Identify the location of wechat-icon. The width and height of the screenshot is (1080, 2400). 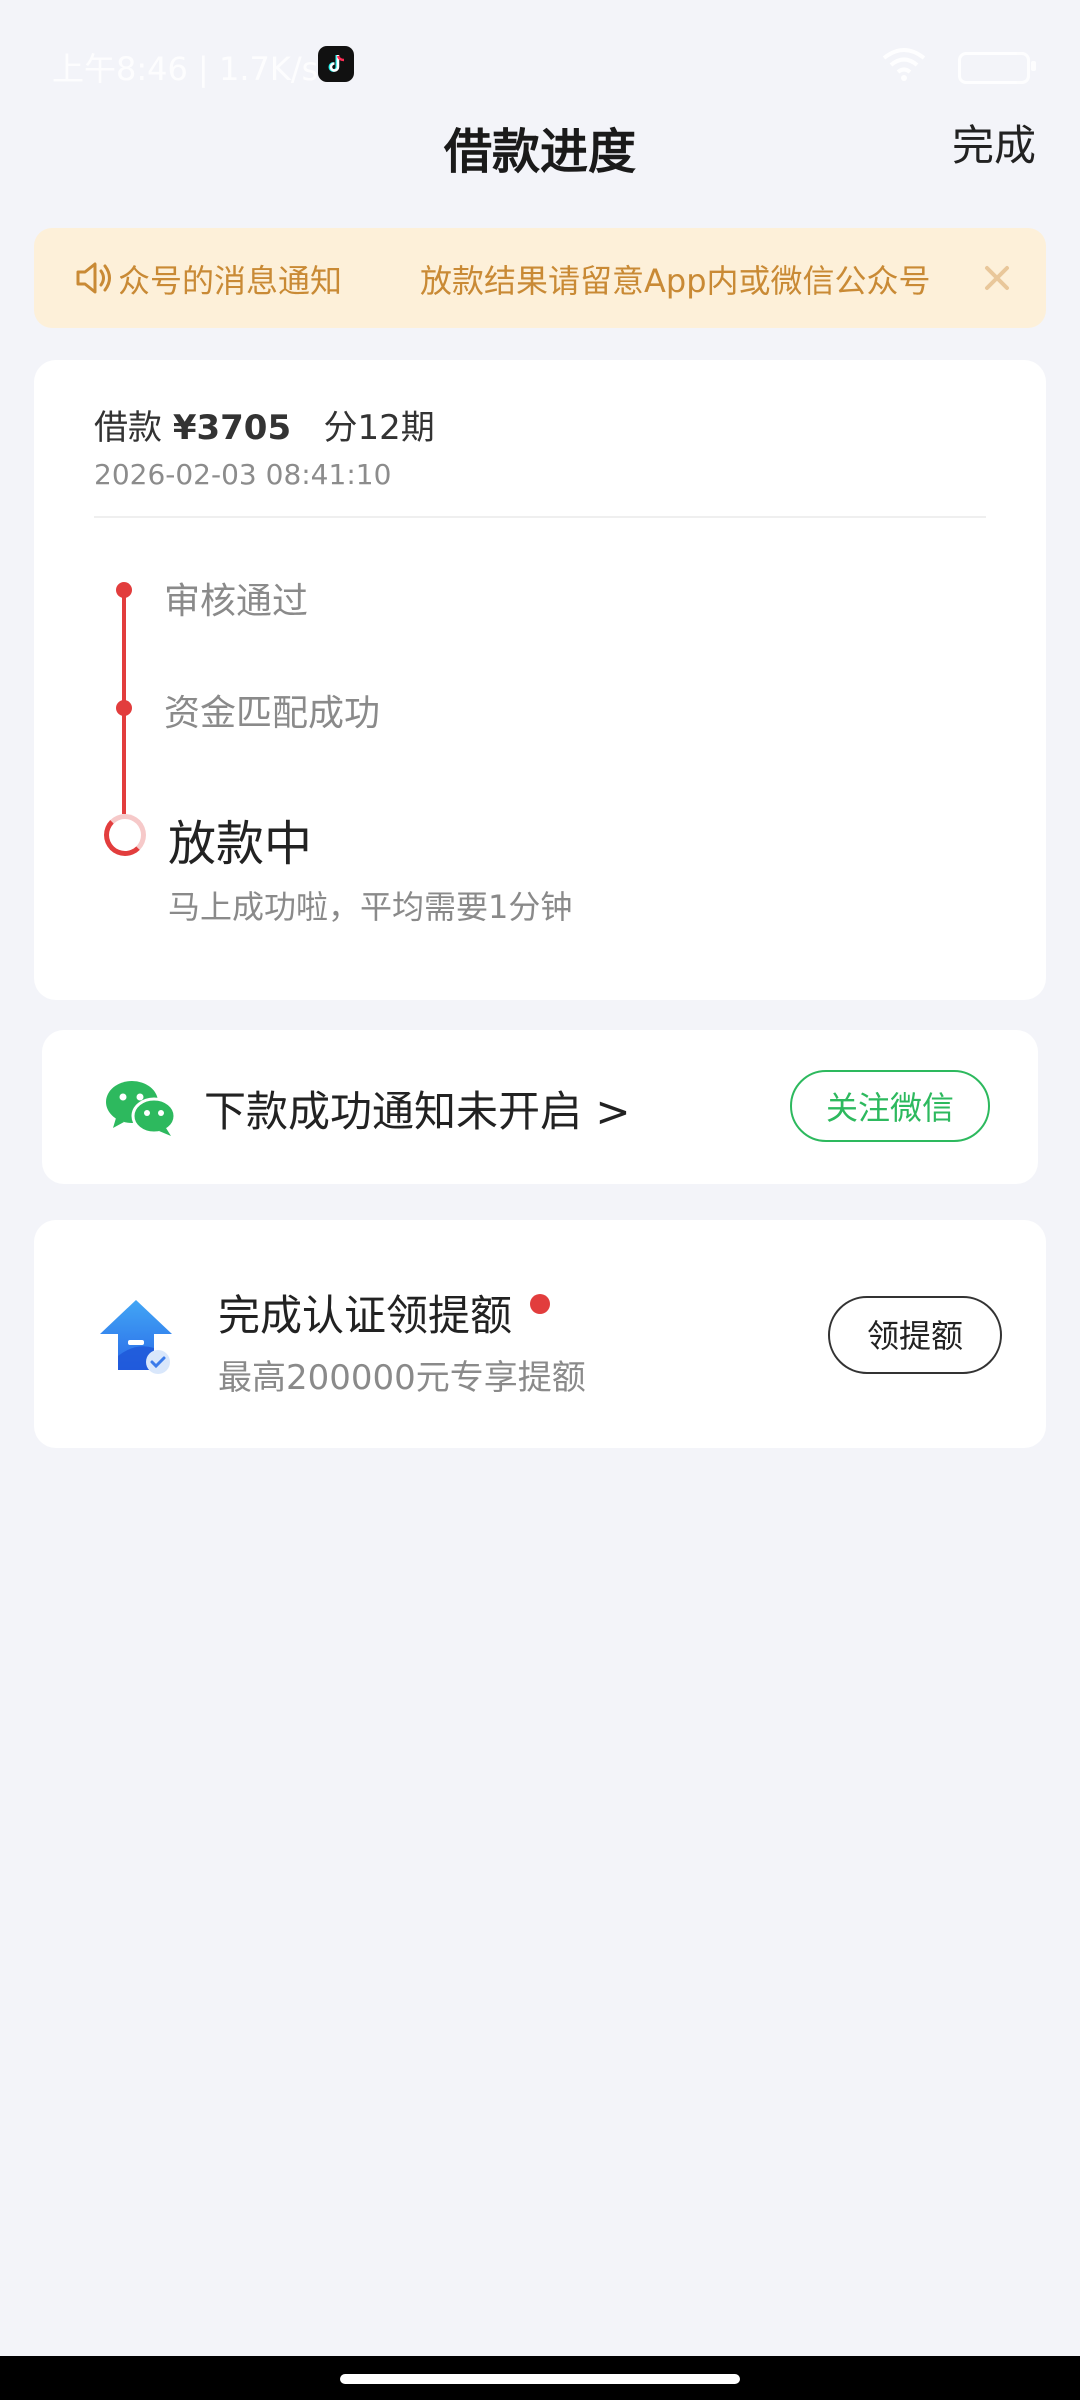
(141, 1108).